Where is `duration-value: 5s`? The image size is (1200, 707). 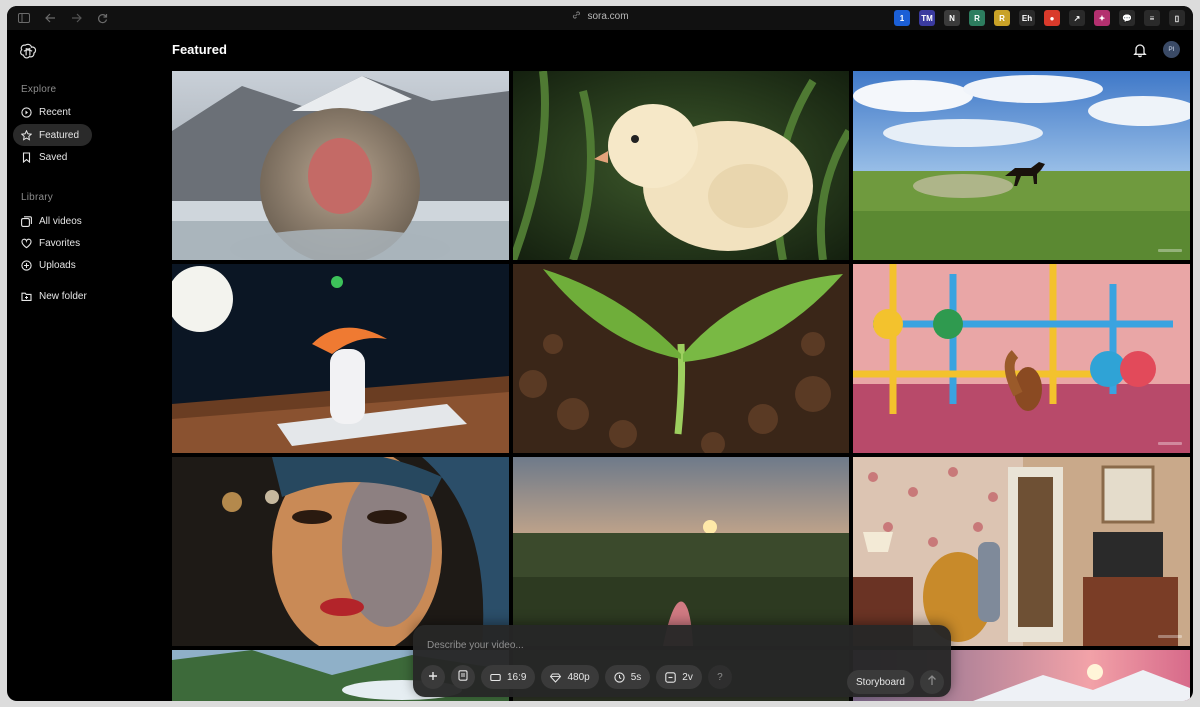
duration-value: 5s is located at coordinates (636, 677).